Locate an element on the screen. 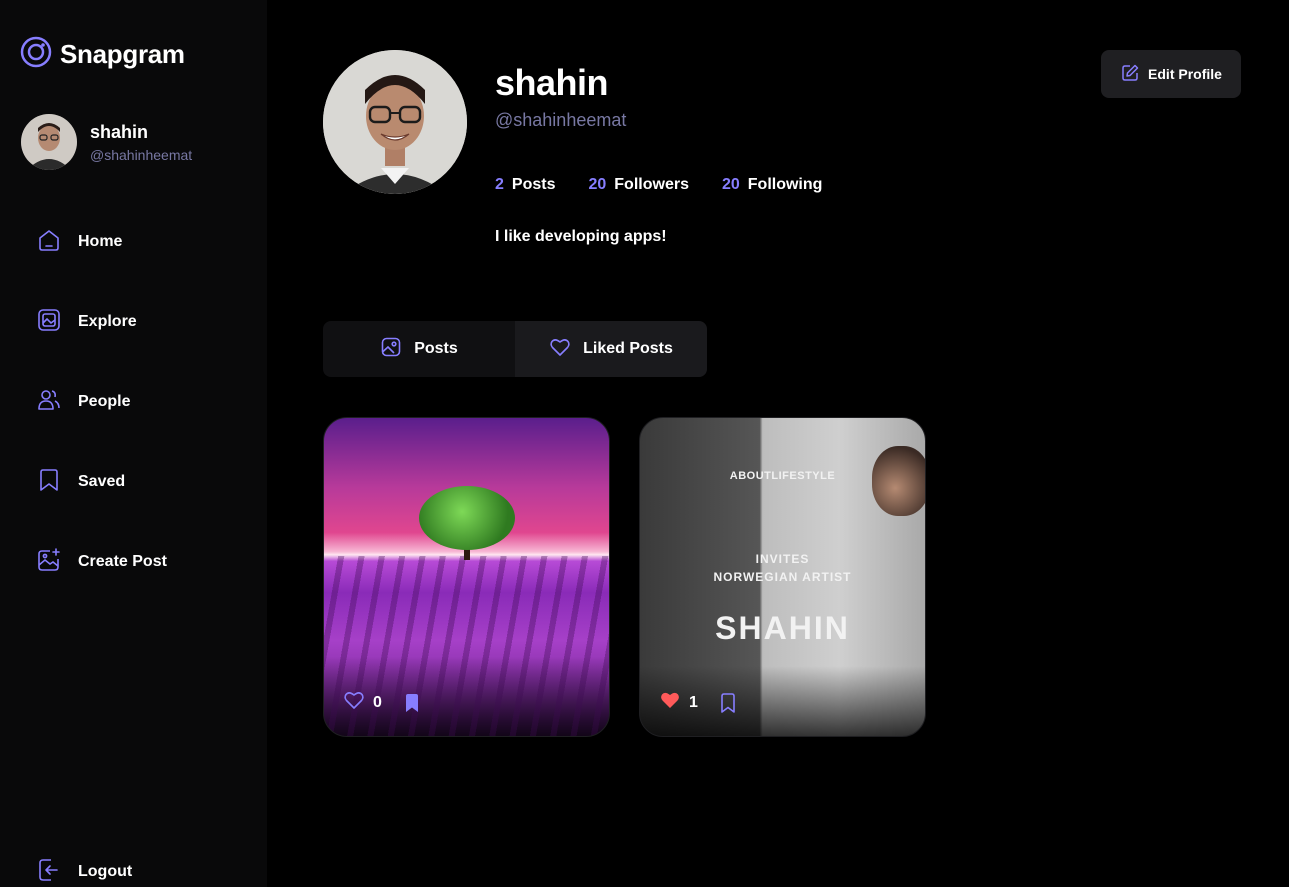  profile-tabs: Posts Liked Posts is located at coordinates (515, 349).